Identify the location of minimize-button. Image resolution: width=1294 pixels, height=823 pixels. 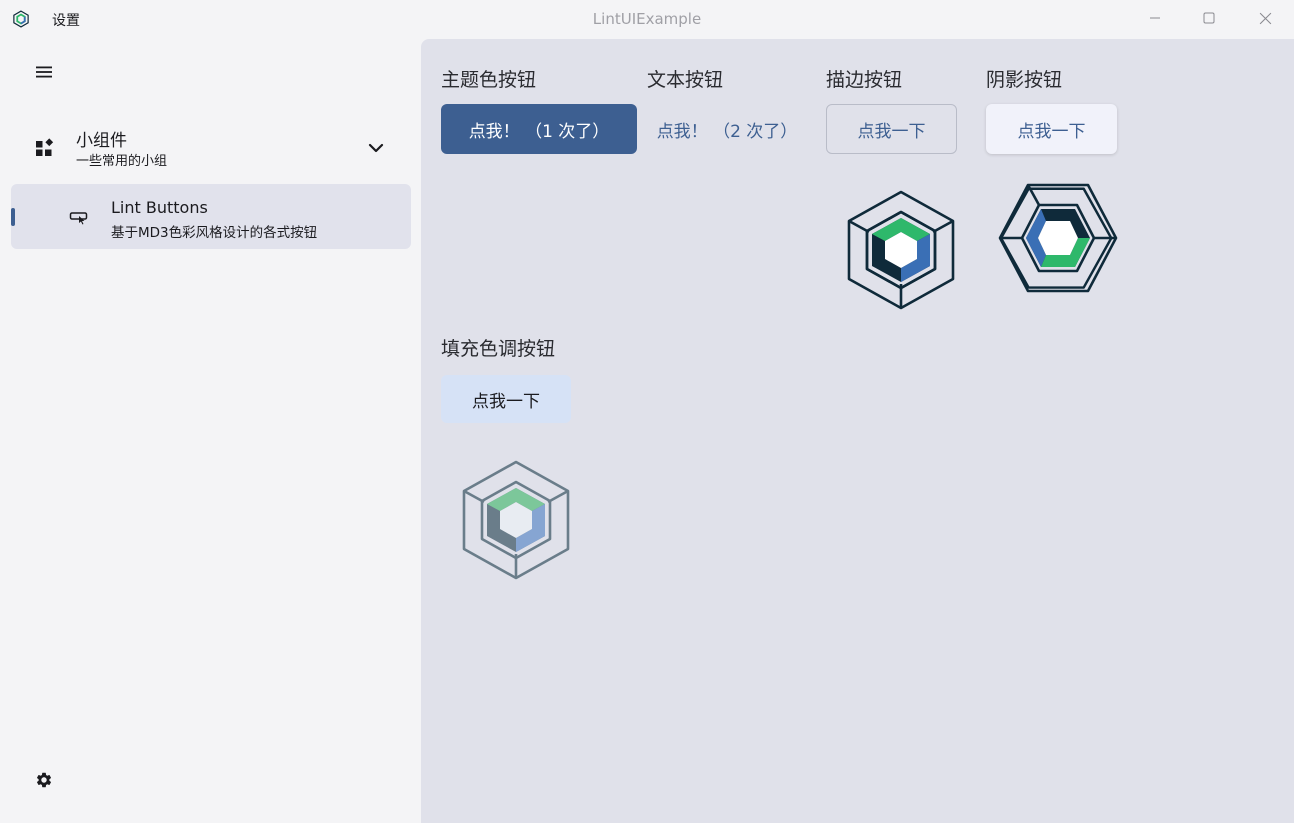
(1155, 18).